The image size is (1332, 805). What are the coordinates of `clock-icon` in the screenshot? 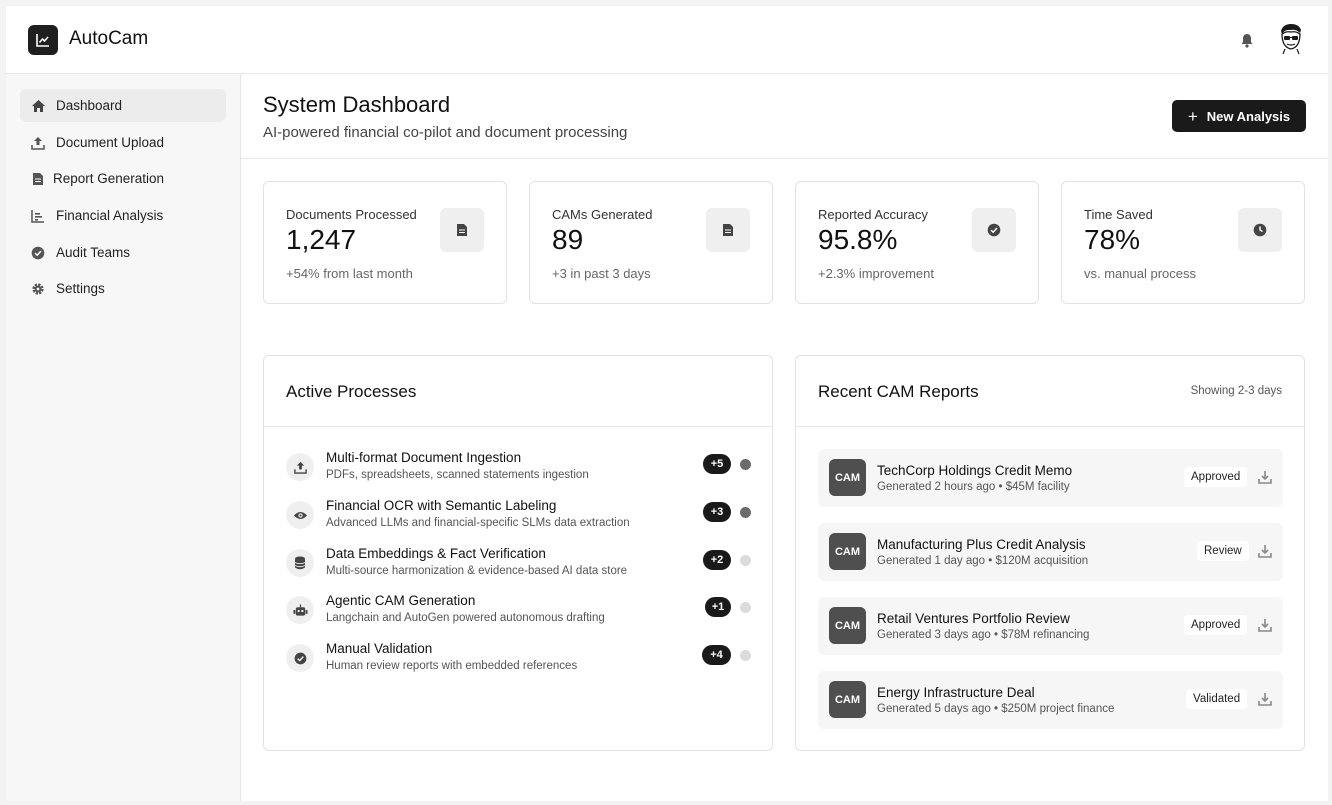 It's located at (1260, 230).